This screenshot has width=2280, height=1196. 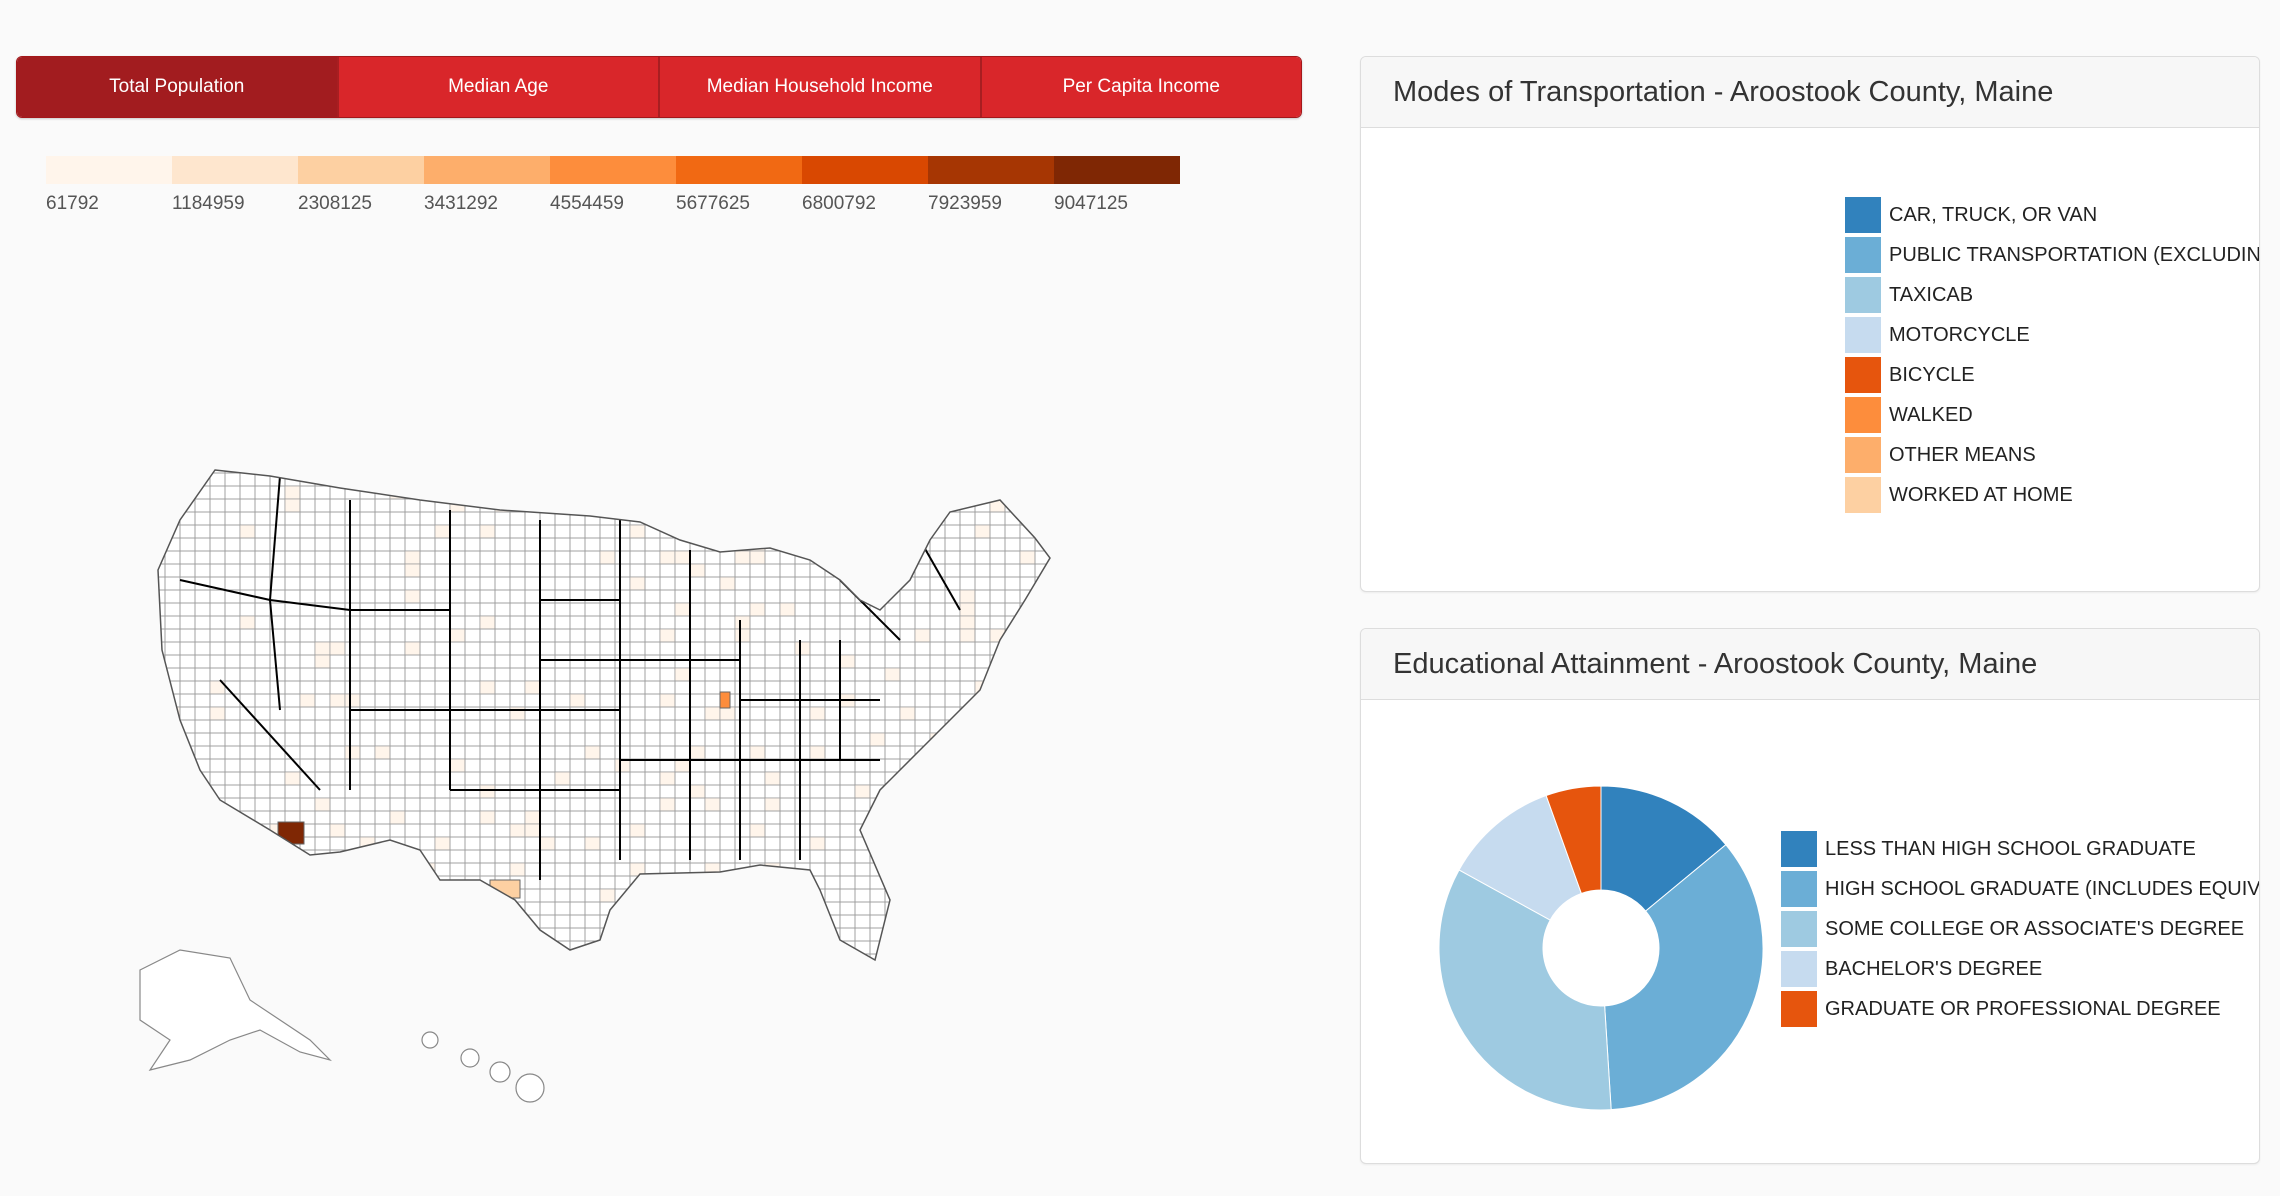 I want to click on legend-item: PUBLIC TRANSPORTATION (EXCLUDING TA, so click(x=2052, y=255).